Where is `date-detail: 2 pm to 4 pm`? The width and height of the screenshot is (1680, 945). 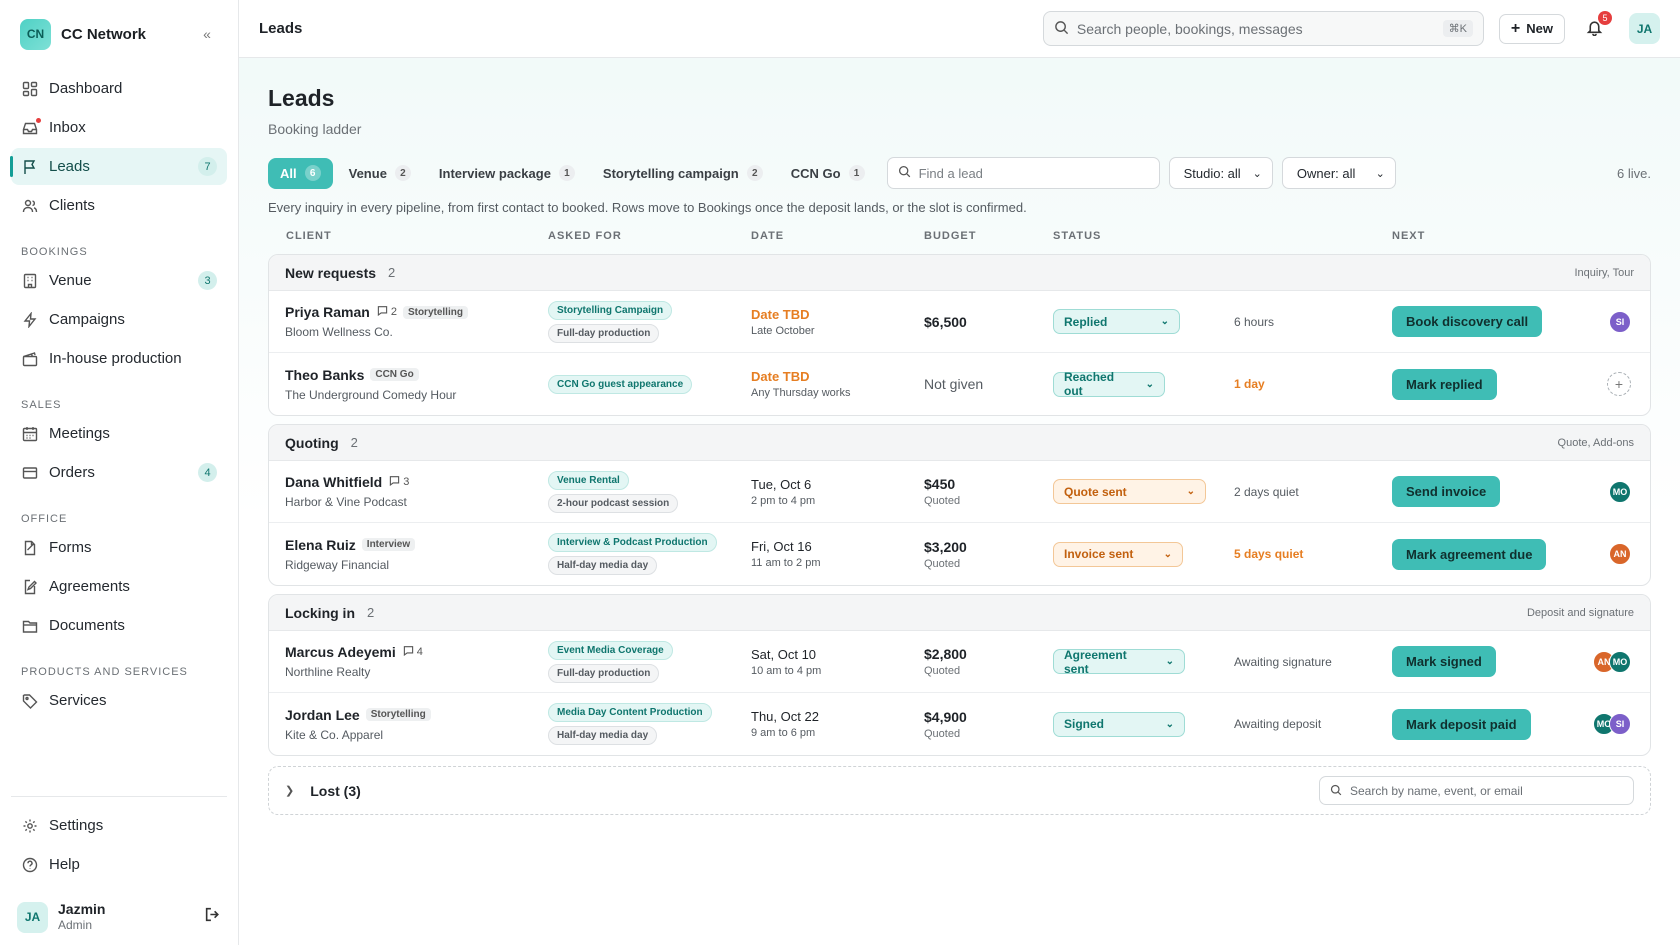
date-detail: 2 pm to 4 pm is located at coordinates (783, 500).